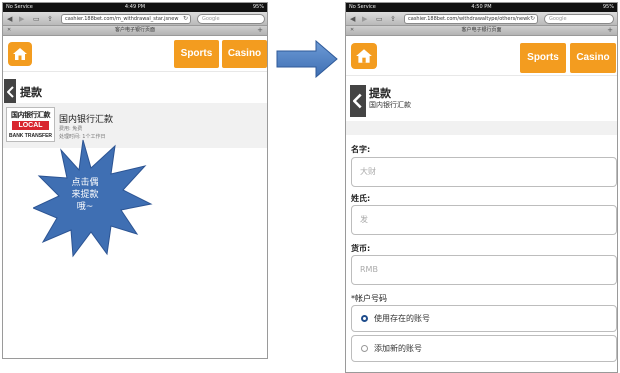  Describe the element at coordinates (361, 149) in the screenshot. I see `first-name-label: 名字:` at that location.